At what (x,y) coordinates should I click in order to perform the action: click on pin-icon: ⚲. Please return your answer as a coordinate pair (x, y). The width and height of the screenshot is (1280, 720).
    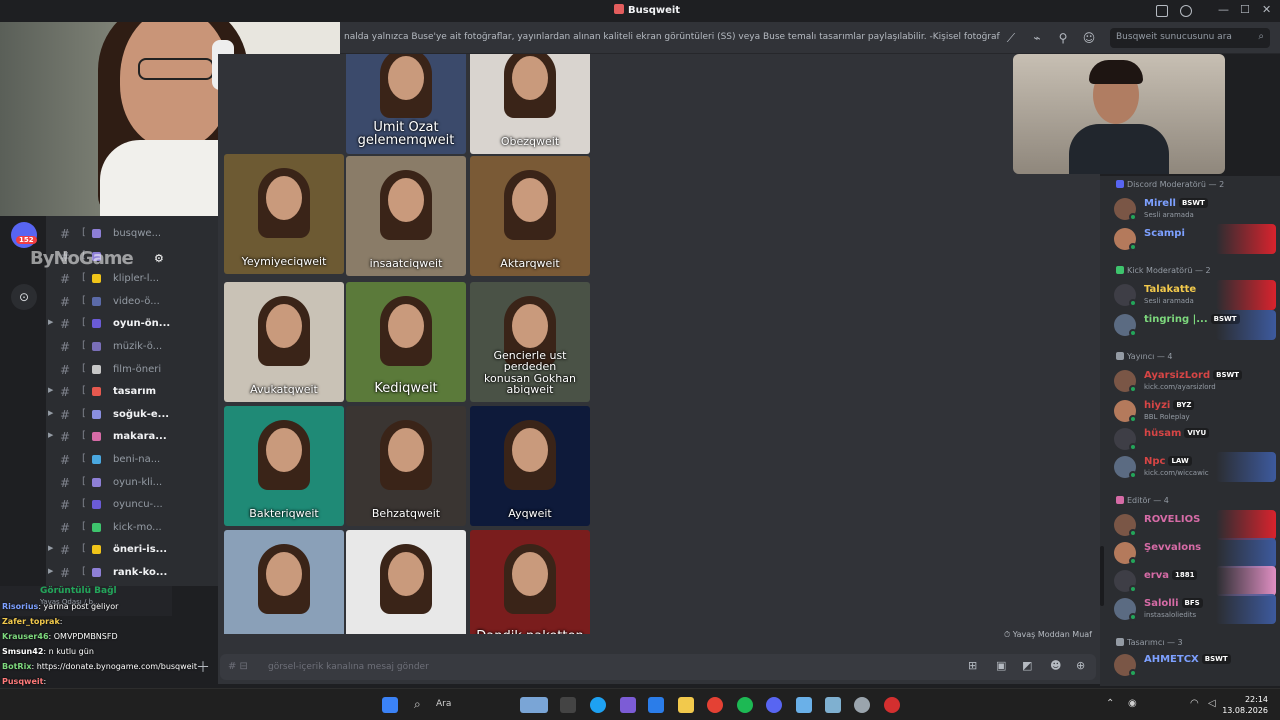
    Looking at the image, I should click on (1063, 38).